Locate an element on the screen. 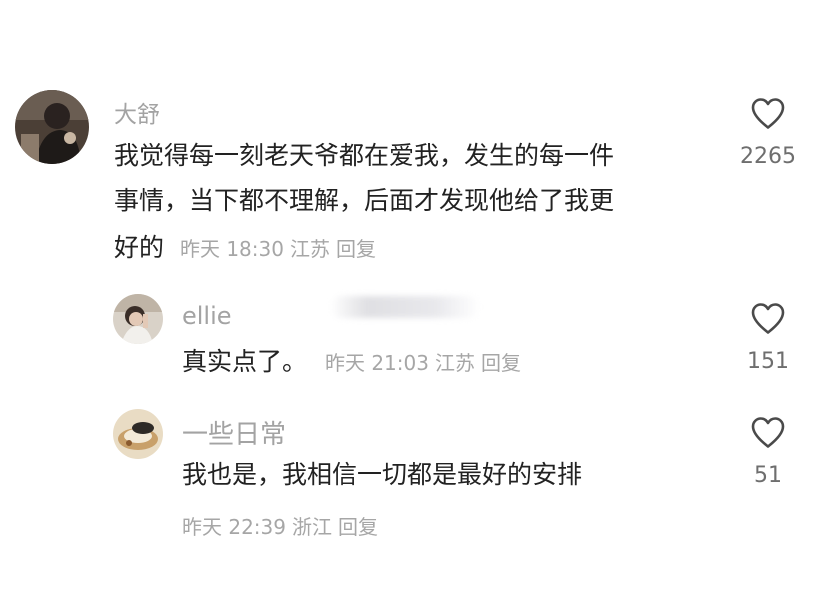 This screenshot has height=615, width=823. like-count: 51 is located at coordinates (768, 475).